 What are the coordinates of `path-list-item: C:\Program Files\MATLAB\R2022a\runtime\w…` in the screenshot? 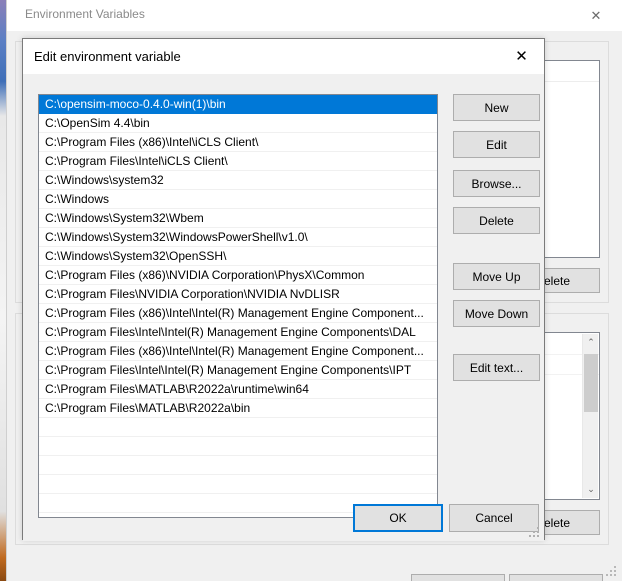 It's located at (238, 389).